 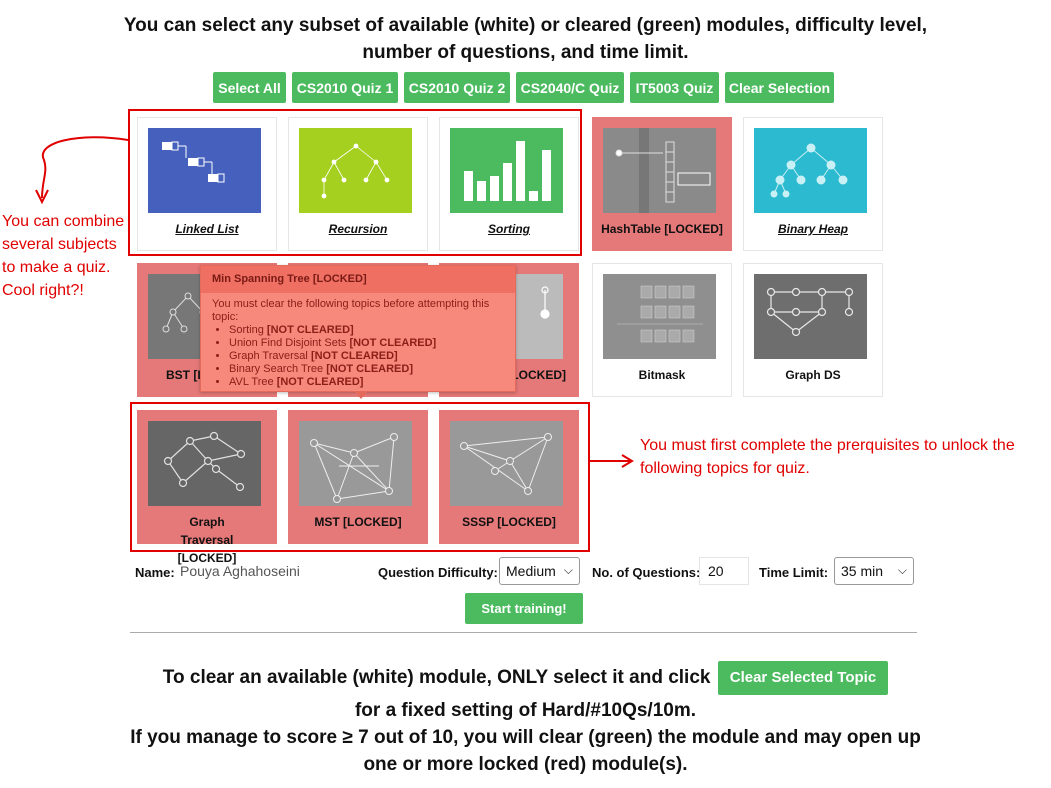 I want to click on time-limit-select: 35 min ⌵, so click(x=874, y=571).